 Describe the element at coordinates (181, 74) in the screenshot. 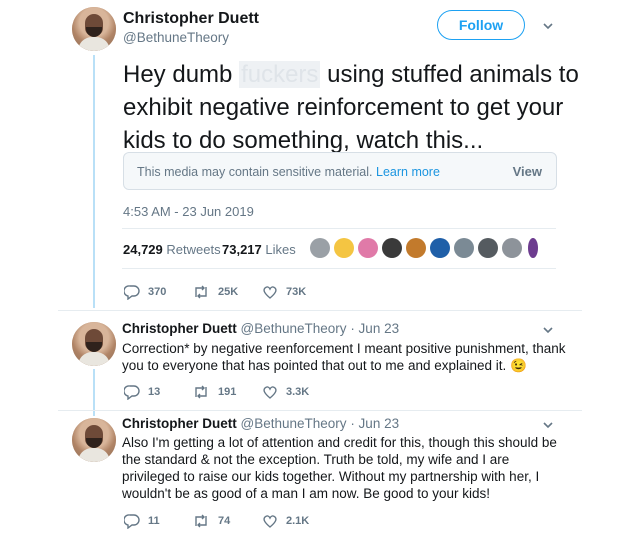

I see `tweet-text-part1: Hey dumb` at that location.